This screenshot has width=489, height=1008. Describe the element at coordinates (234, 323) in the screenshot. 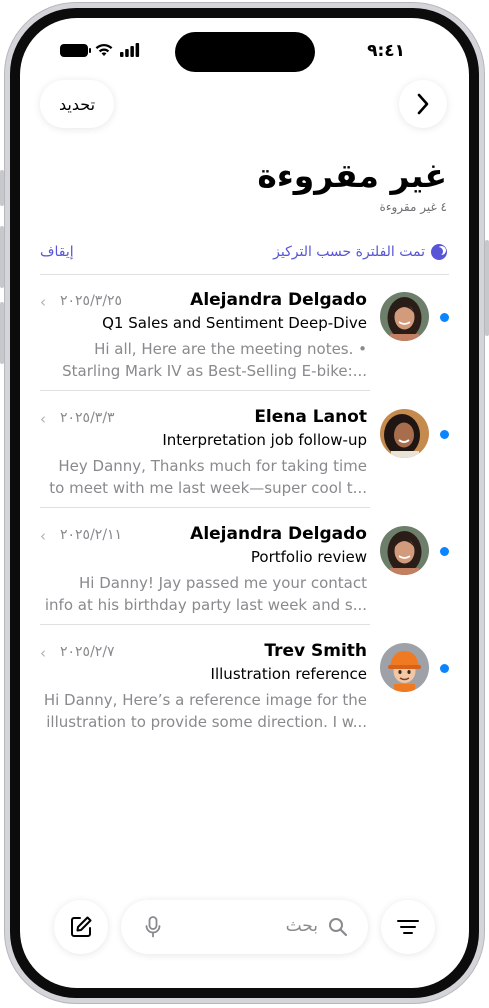

I see `message-subject: Q1 Sales and Sentiment Deep-Dive` at that location.